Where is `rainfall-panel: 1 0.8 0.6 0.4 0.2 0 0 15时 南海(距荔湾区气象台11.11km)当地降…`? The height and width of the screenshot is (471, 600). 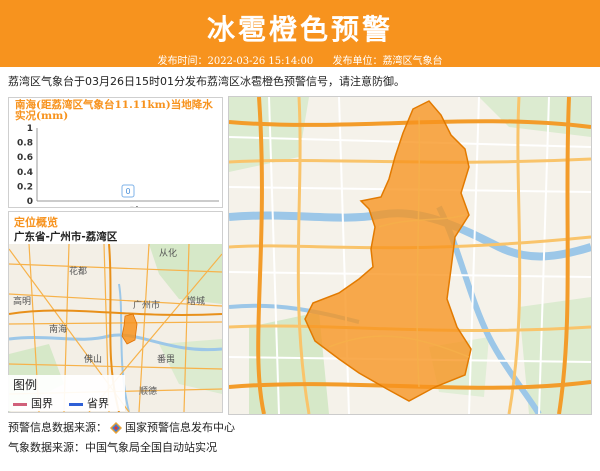 rainfall-panel: 1 0.8 0.6 0.4 0.2 0 0 15时 南海(距荔湾区气象台11.11km)当地降… is located at coordinates (115, 152).